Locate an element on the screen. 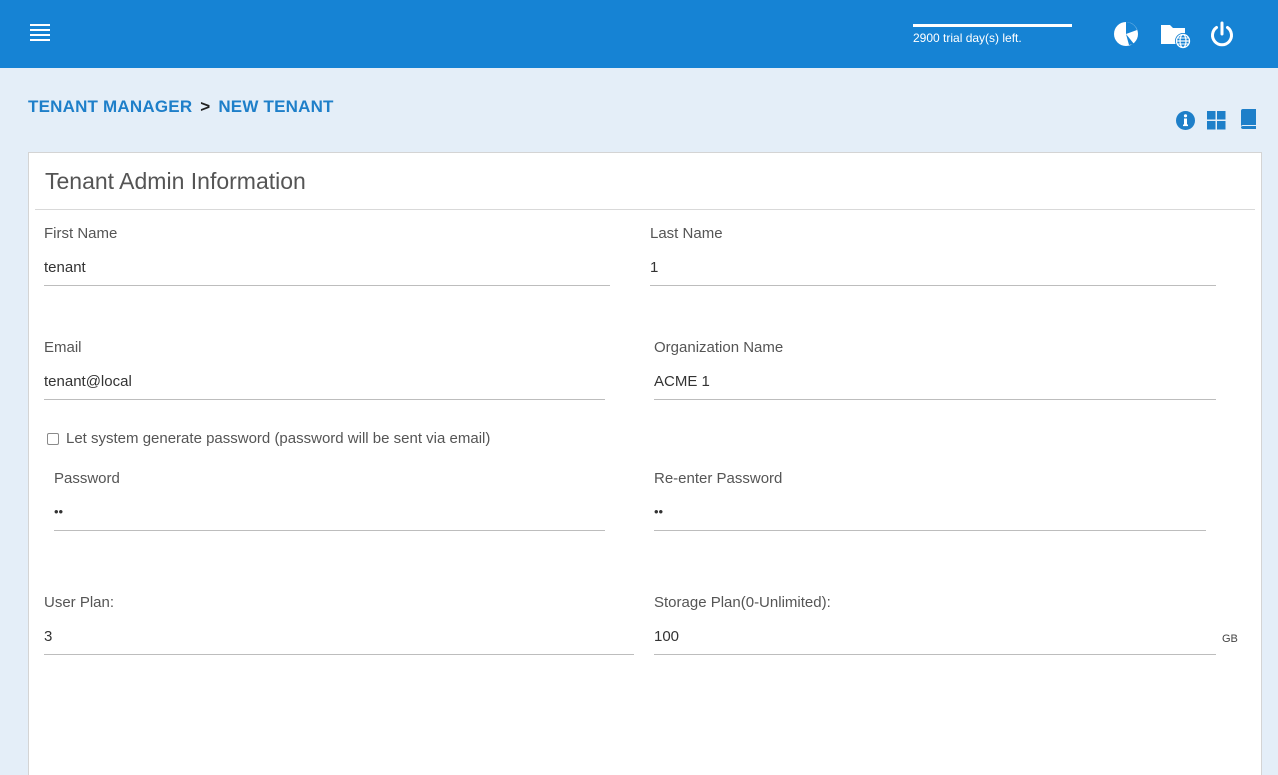 This screenshot has height=775, width=1278. last-name-underline is located at coordinates (933, 285).